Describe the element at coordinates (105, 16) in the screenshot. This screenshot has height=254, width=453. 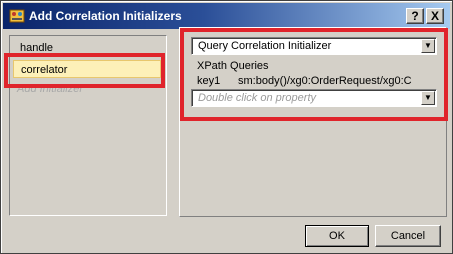
I see `window-title: Add Correlation Initializers` at that location.